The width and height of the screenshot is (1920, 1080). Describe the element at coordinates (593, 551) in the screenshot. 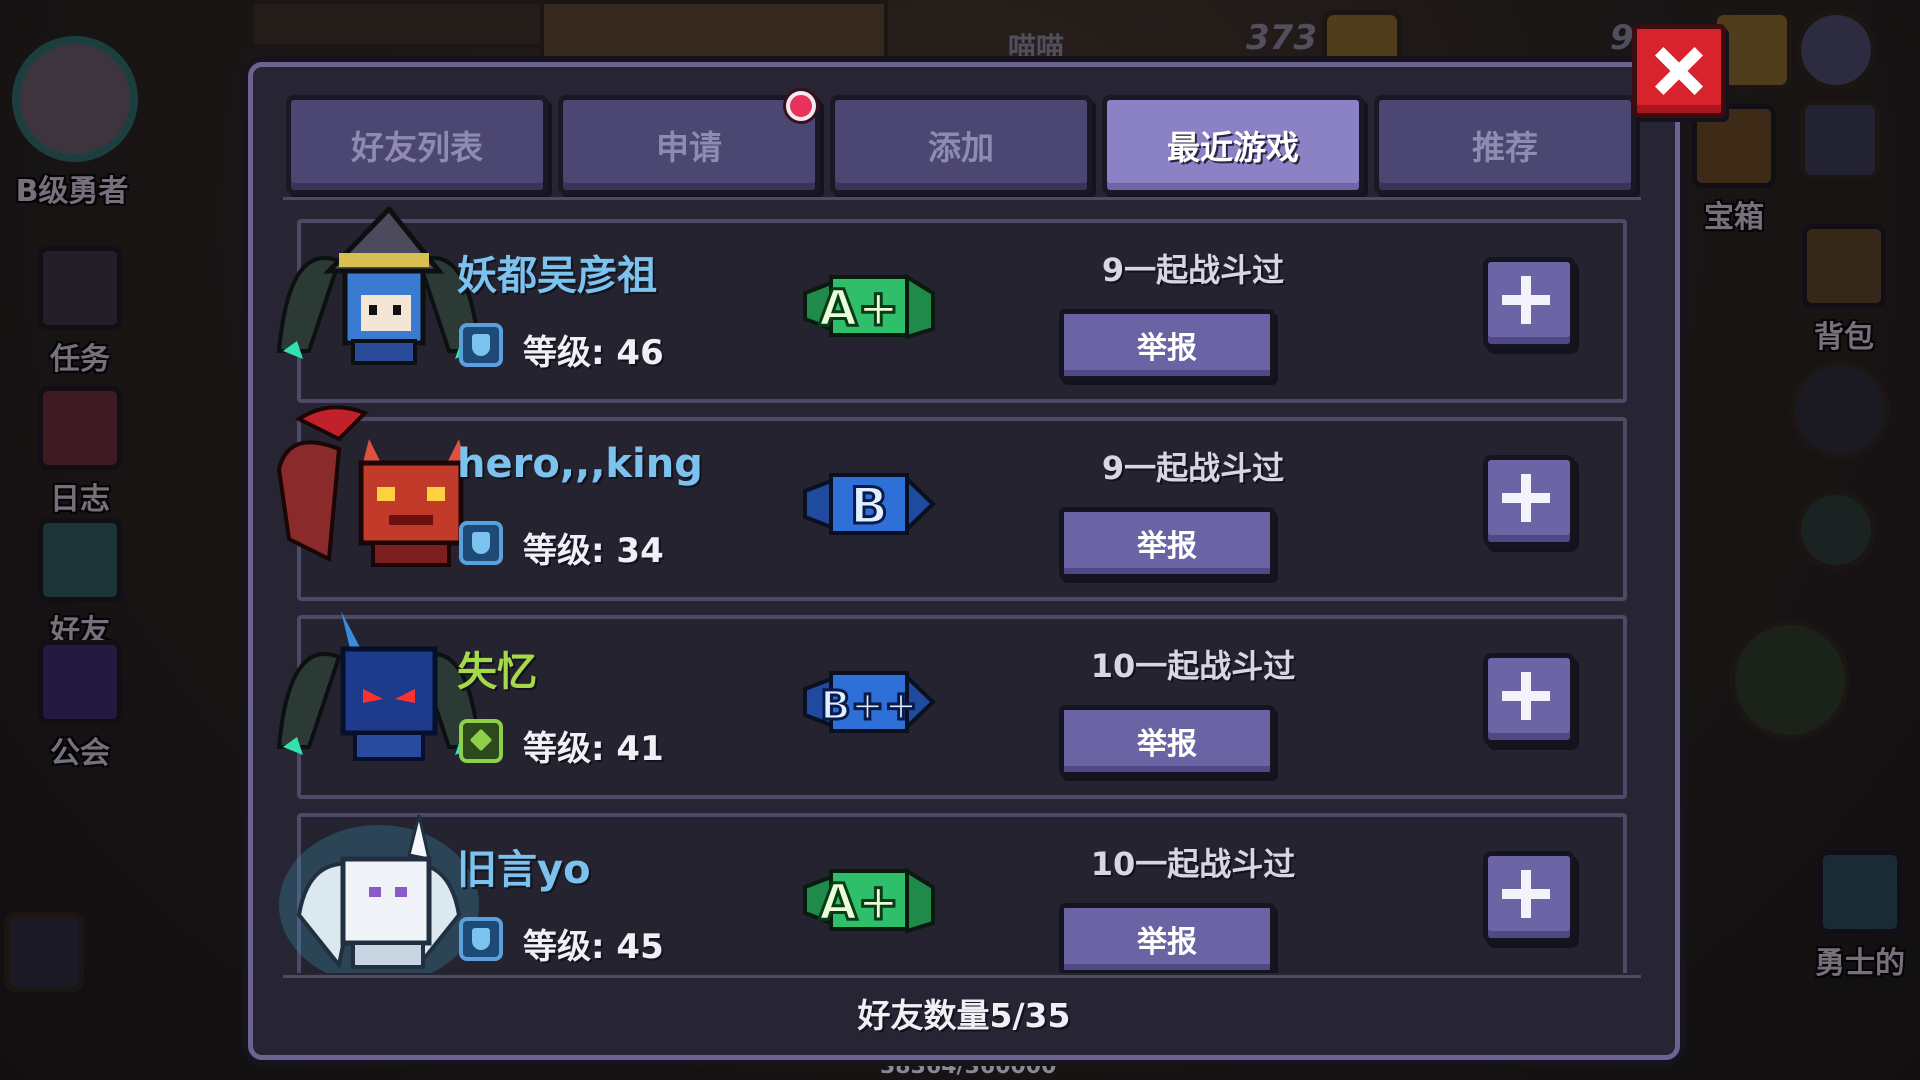

I see `friend-level: 等级: 34` at that location.